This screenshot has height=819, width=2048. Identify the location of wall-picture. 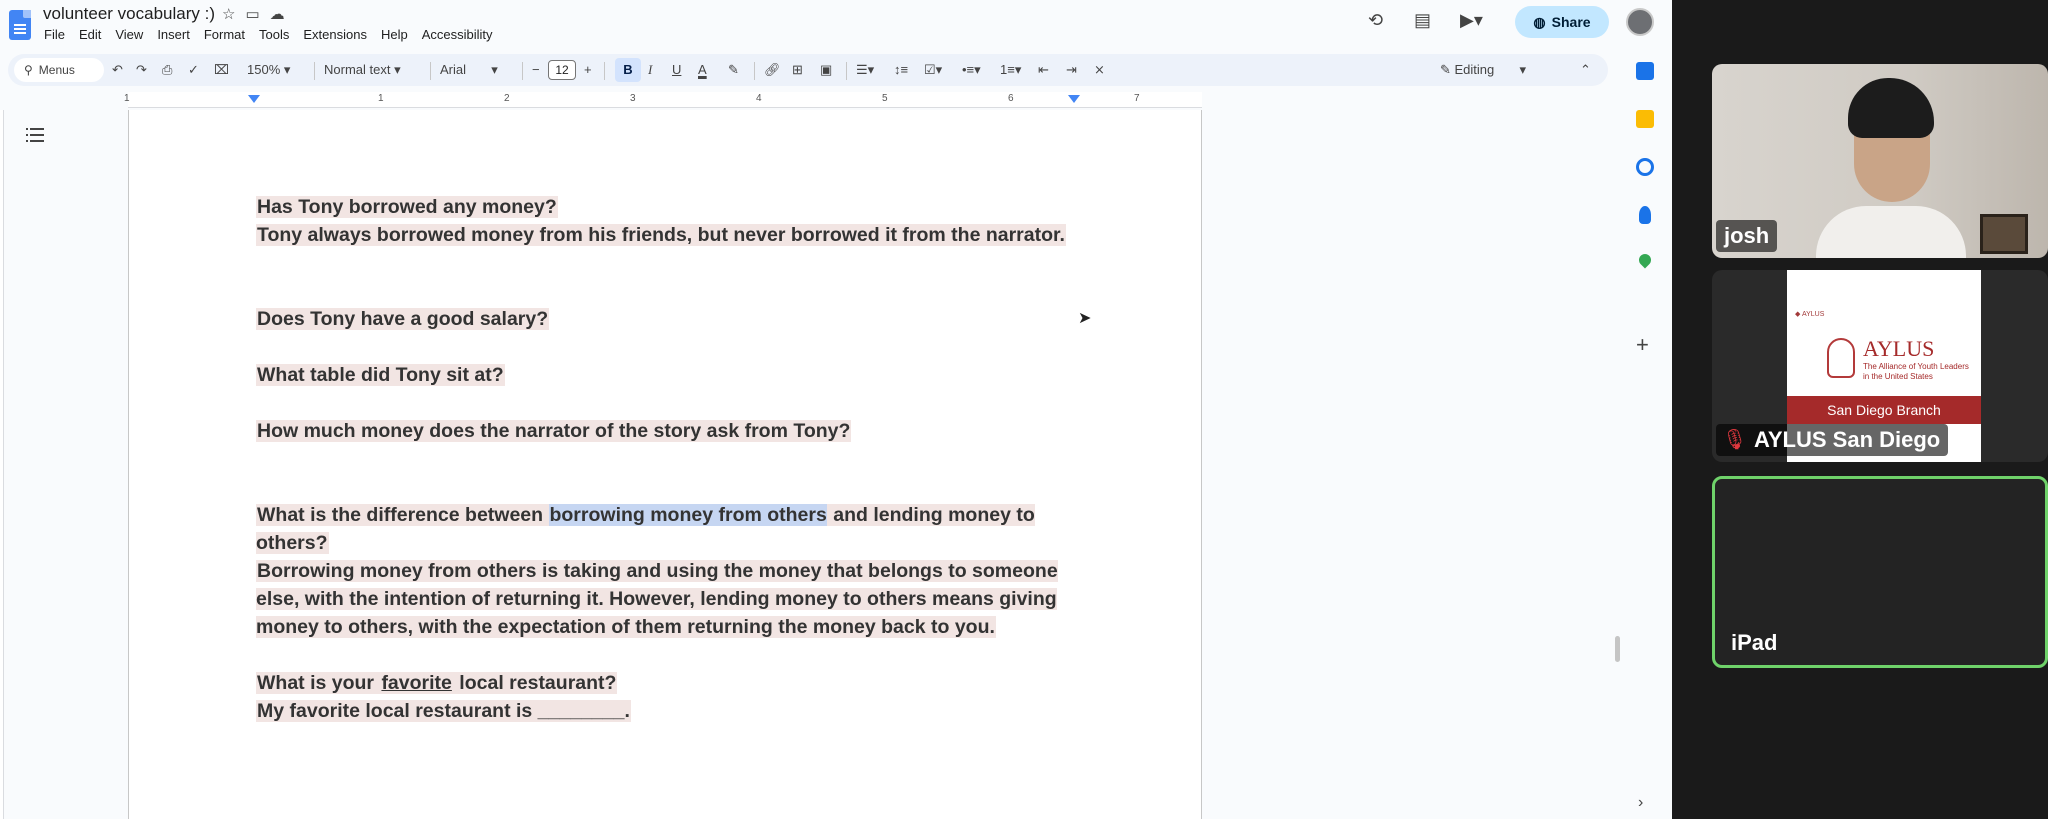
(2004, 234).